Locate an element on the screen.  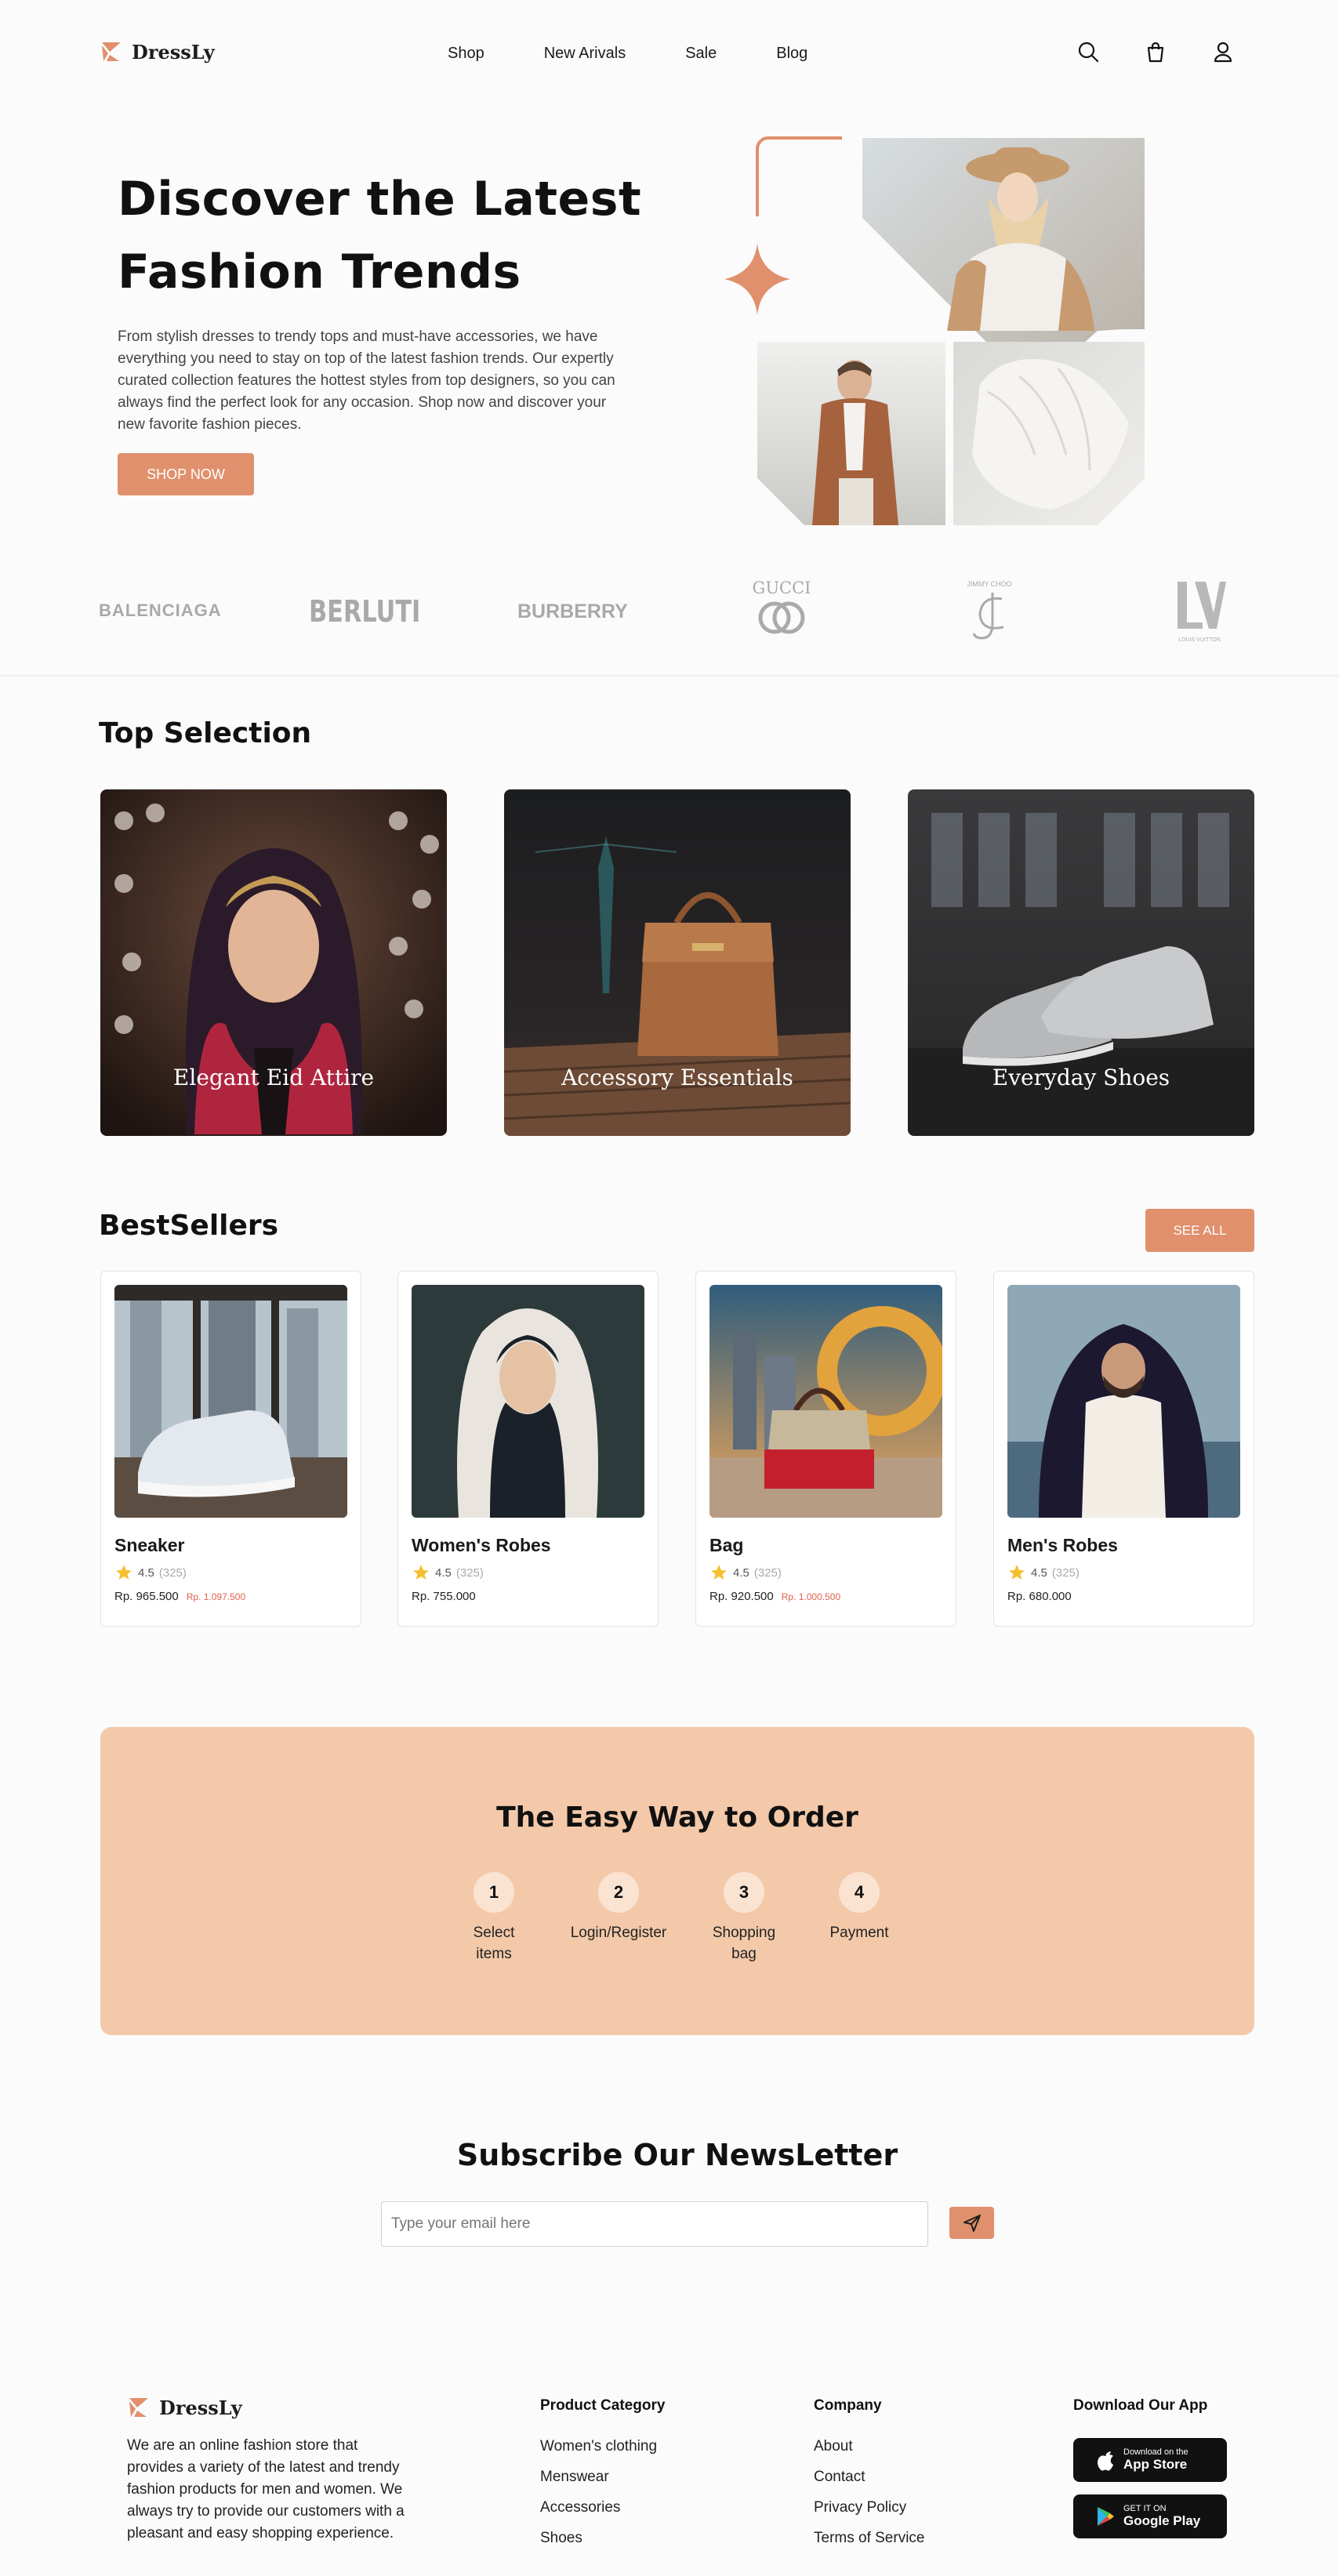
brand-gucci: GUCCI is located at coordinates (781, 614).